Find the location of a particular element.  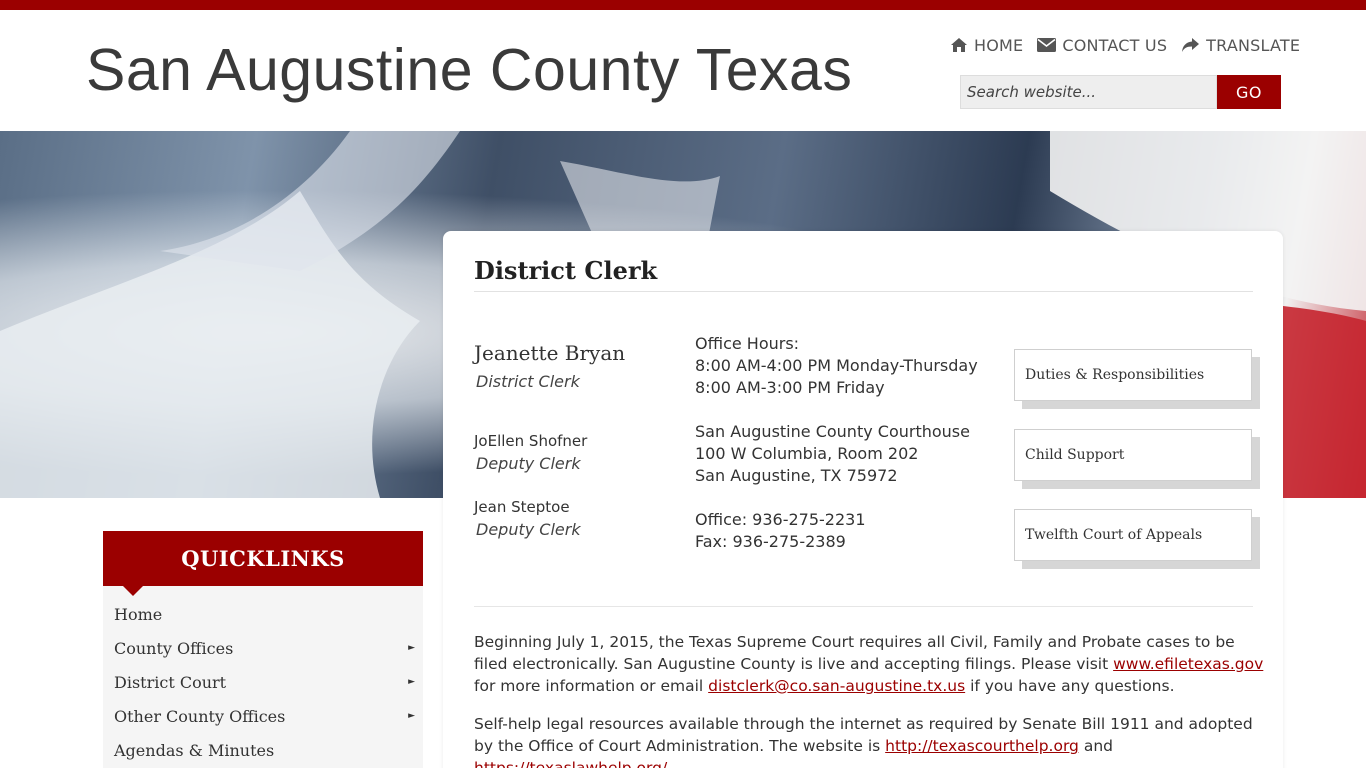

nav-contact: CONTACT US is located at coordinates (1102, 45).